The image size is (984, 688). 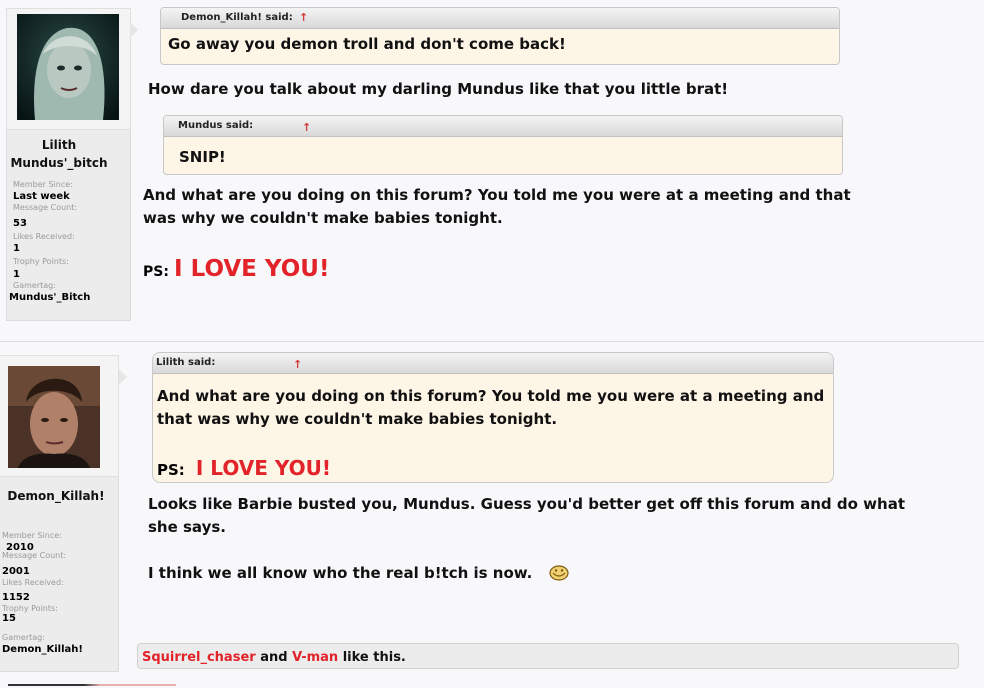 I want to click on likes-suffix: like this., so click(x=374, y=657).